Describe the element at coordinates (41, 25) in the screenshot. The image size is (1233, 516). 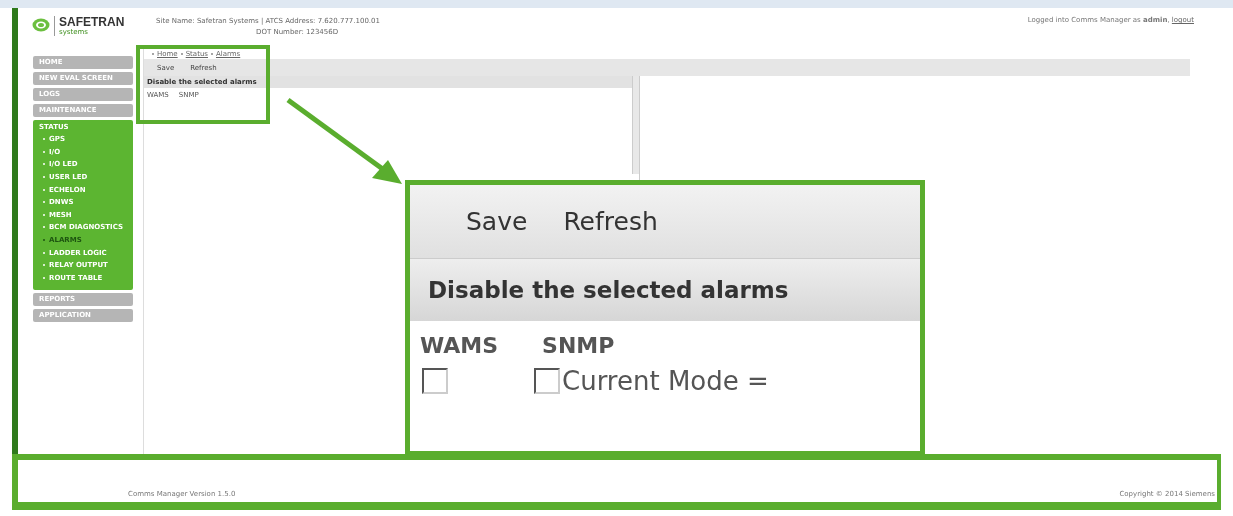
I see `logo-icon` at that location.